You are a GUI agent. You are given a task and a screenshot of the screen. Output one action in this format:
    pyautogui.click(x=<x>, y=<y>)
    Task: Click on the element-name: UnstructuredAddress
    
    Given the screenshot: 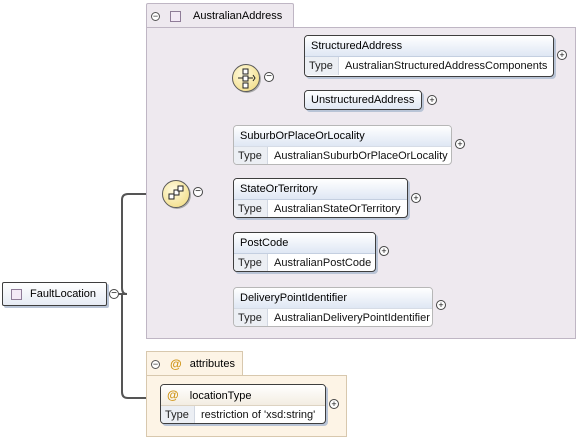 What is the action you would take?
    pyautogui.click(x=363, y=100)
    